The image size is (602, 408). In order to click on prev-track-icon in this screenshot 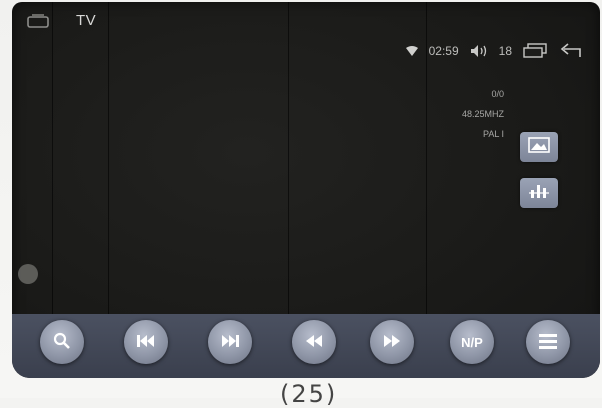, I will do `click(146, 342)`.